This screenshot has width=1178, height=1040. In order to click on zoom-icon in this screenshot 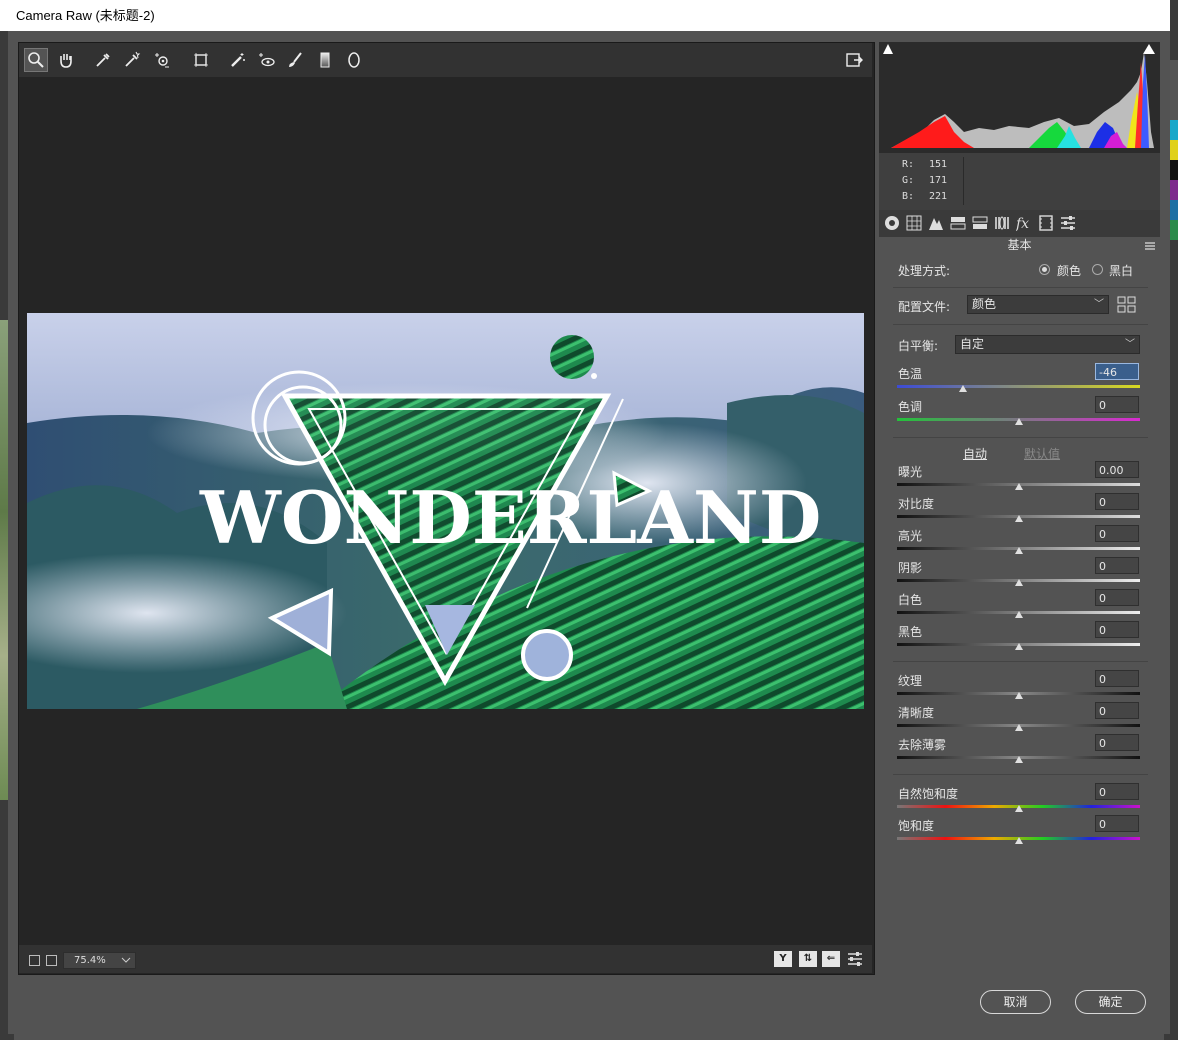, I will do `click(36, 60)`.